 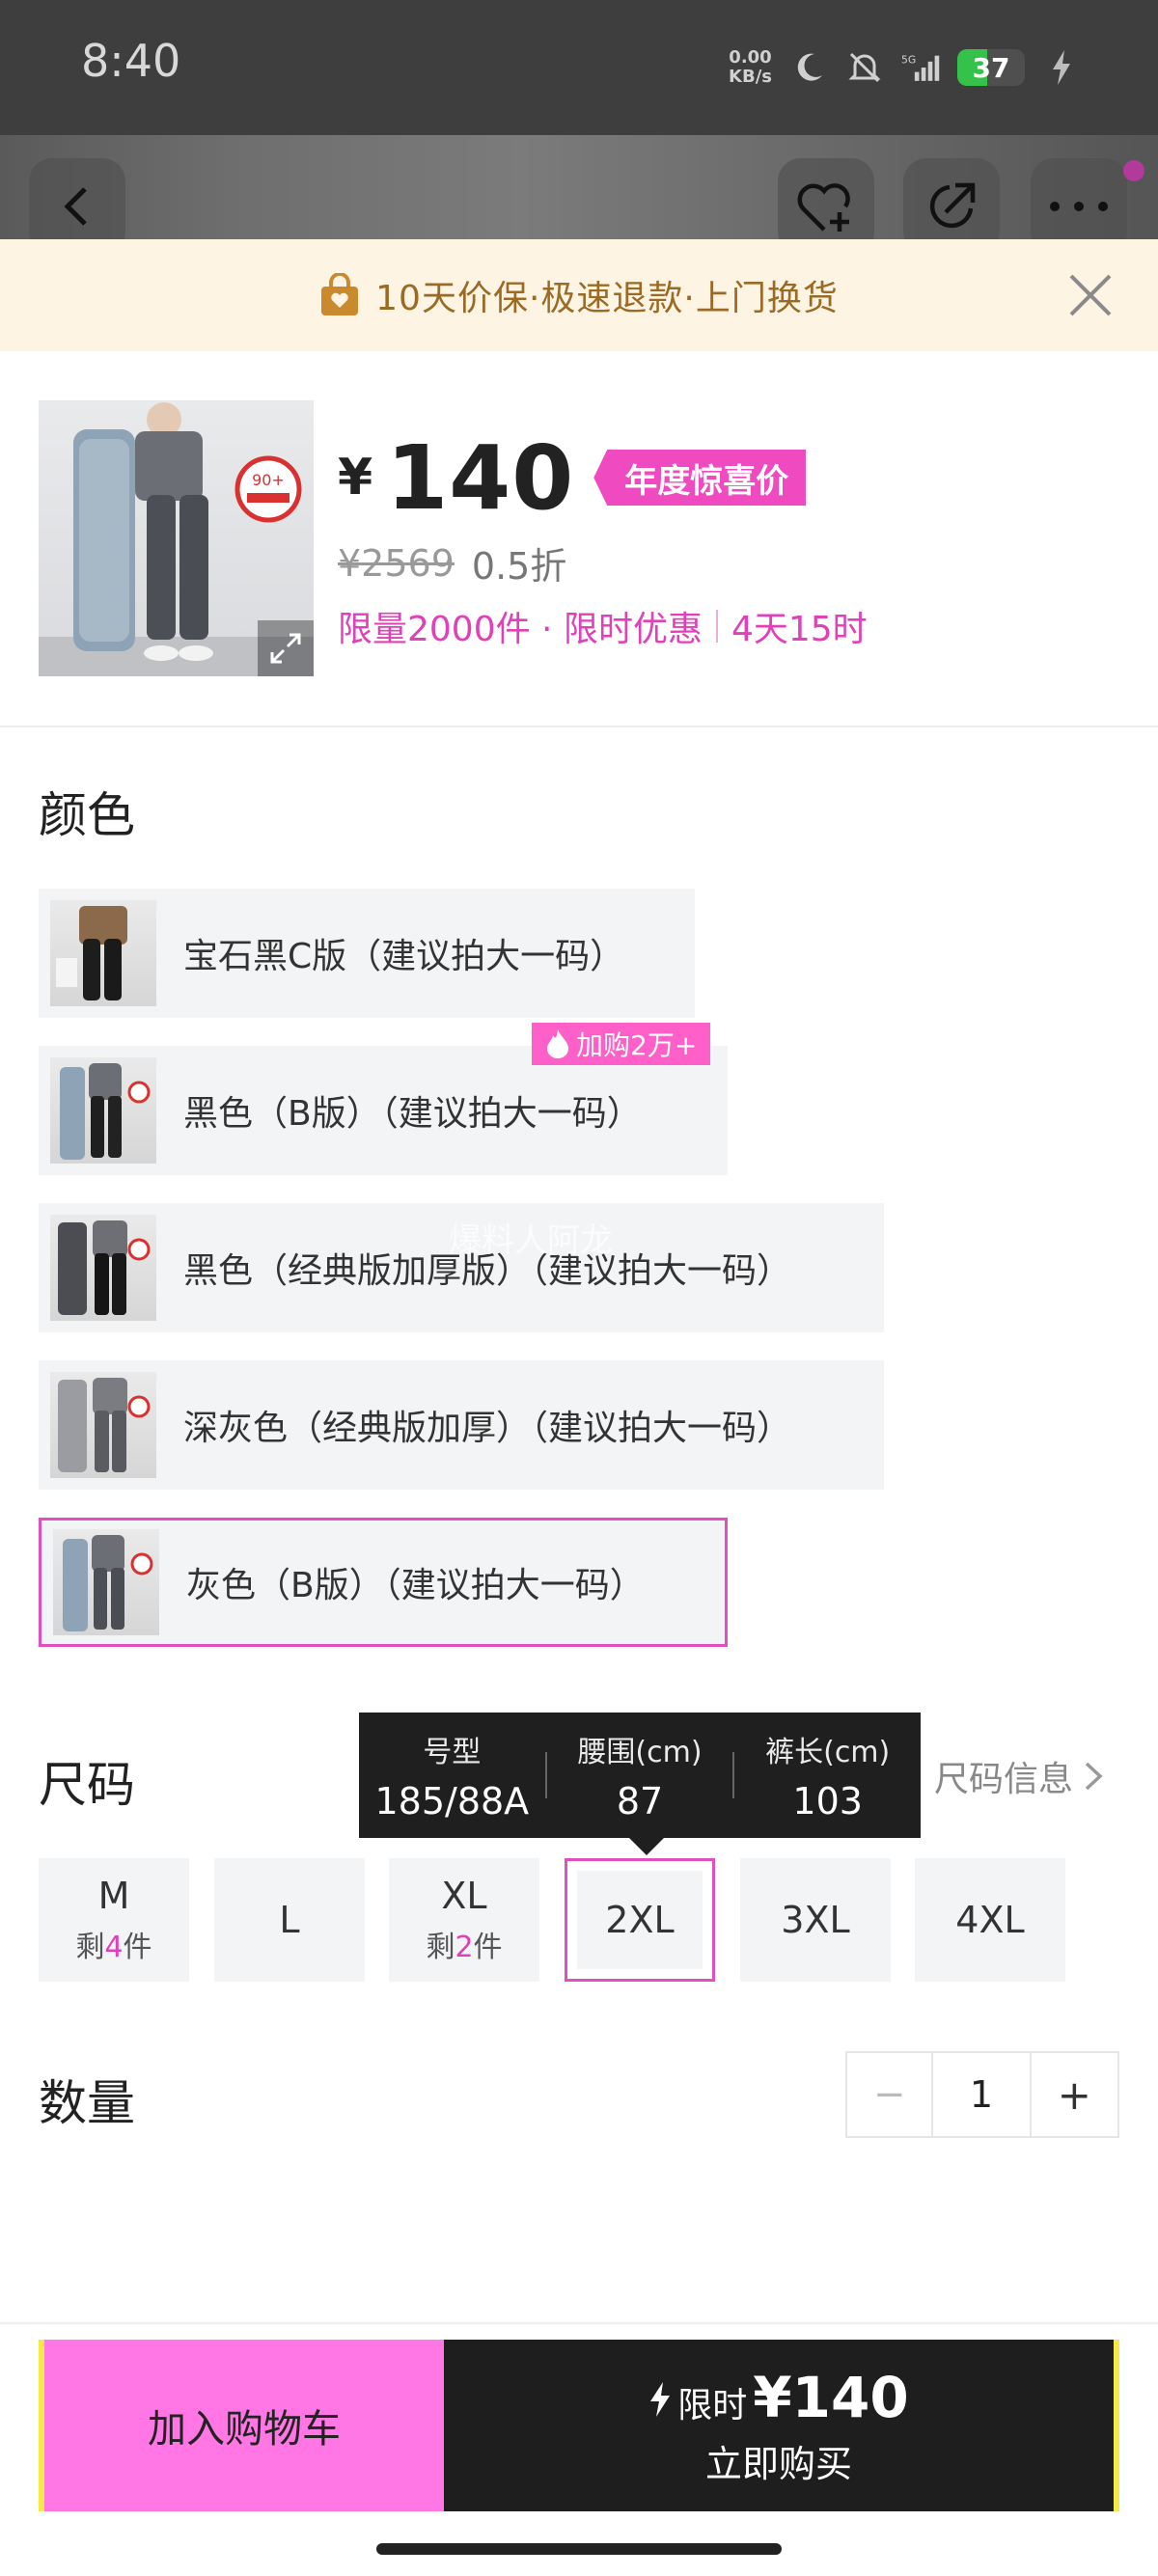 What do you see at coordinates (480, 478) in the screenshot?
I see `current-price: 140` at bounding box center [480, 478].